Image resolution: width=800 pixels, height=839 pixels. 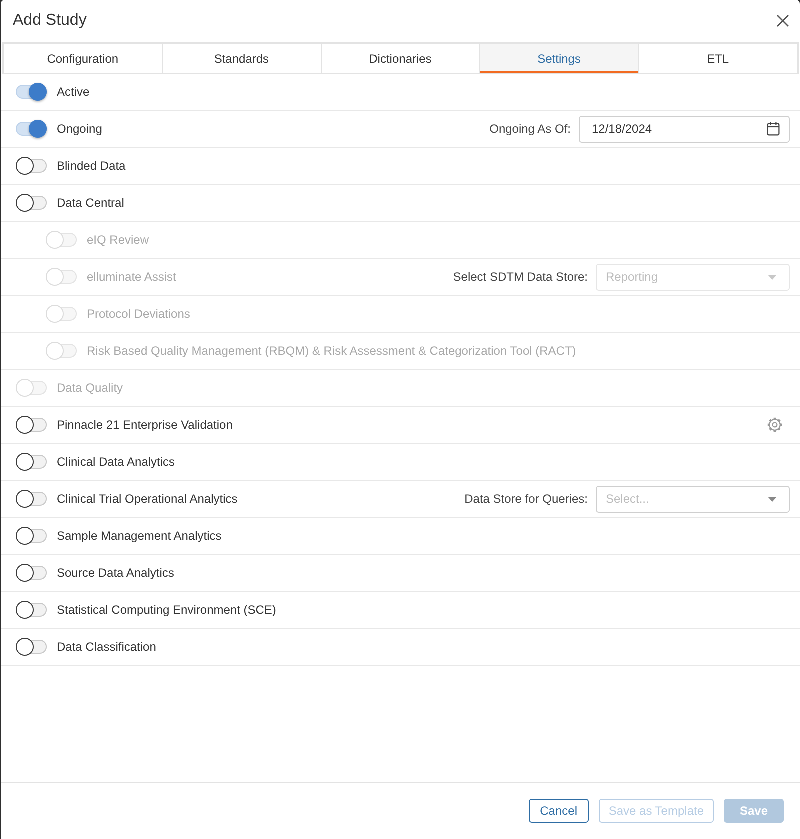 What do you see at coordinates (79, 129) in the screenshot?
I see `setting-label: Ongoing` at bounding box center [79, 129].